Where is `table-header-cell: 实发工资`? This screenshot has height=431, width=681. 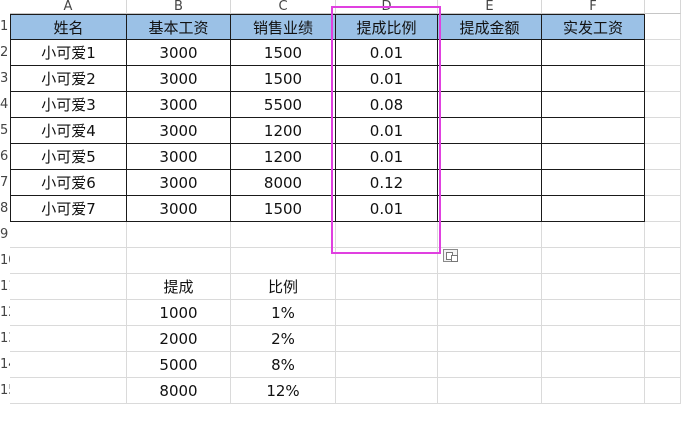
table-header-cell: 实发工资 is located at coordinates (593, 27).